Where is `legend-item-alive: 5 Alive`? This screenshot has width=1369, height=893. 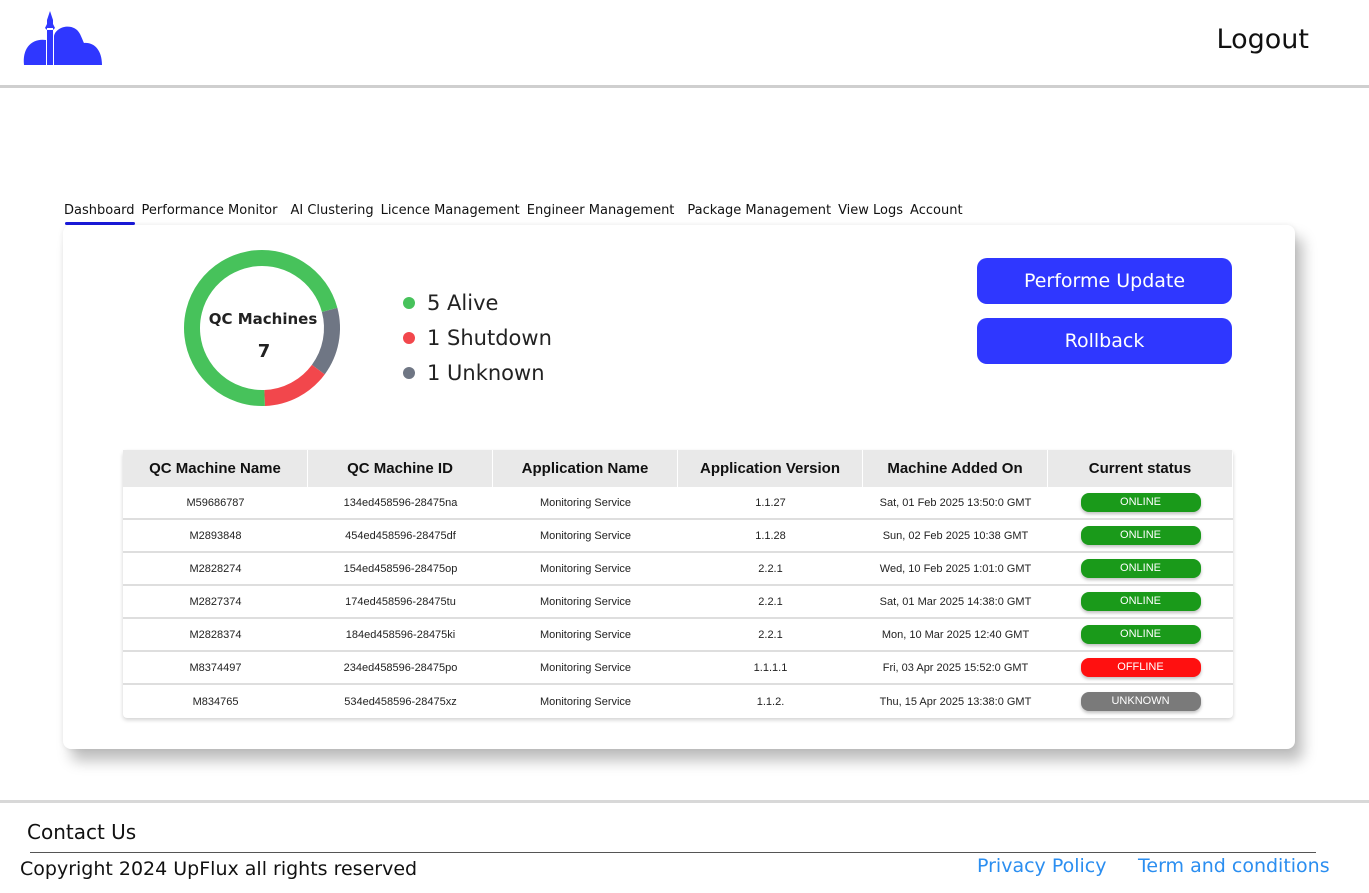
legend-item-alive: 5 Alive is located at coordinates (477, 302).